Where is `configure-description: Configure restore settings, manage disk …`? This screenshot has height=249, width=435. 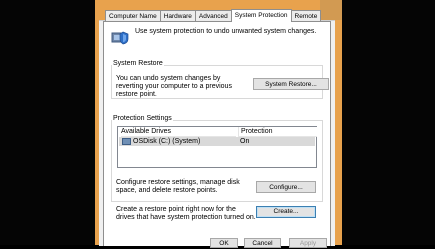 configure-description: Configure restore settings, manage disk … is located at coordinates (178, 186).